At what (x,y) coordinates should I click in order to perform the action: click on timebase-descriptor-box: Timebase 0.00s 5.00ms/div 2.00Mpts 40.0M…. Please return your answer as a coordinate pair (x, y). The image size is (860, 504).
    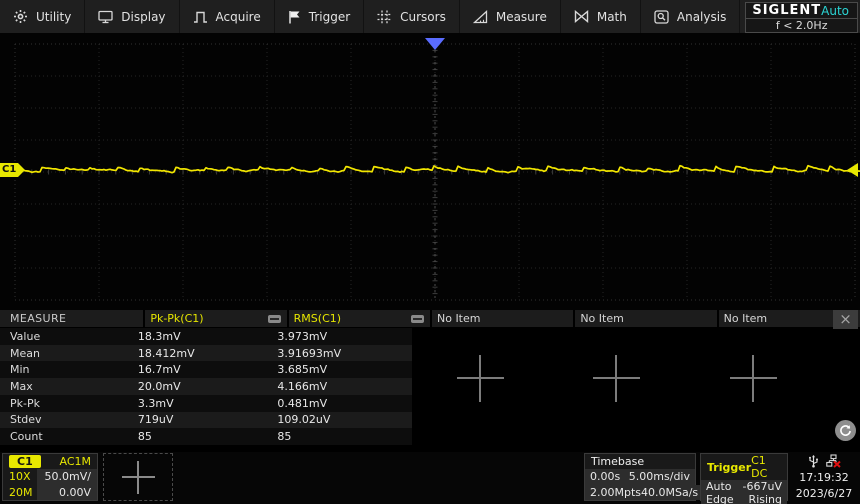
    Looking at the image, I should click on (644, 477).